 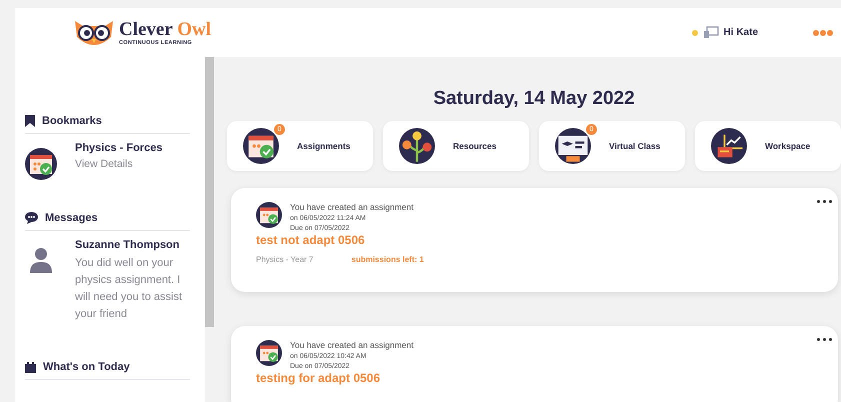 I want to click on calendar-icon, so click(x=30, y=367).